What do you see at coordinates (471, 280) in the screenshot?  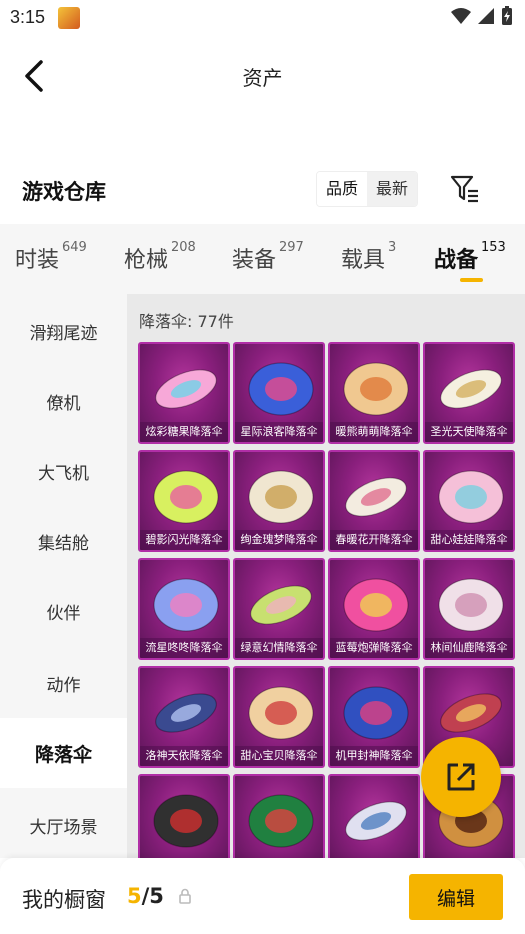 I see `active-tab-indicator` at bounding box center [471, 280].